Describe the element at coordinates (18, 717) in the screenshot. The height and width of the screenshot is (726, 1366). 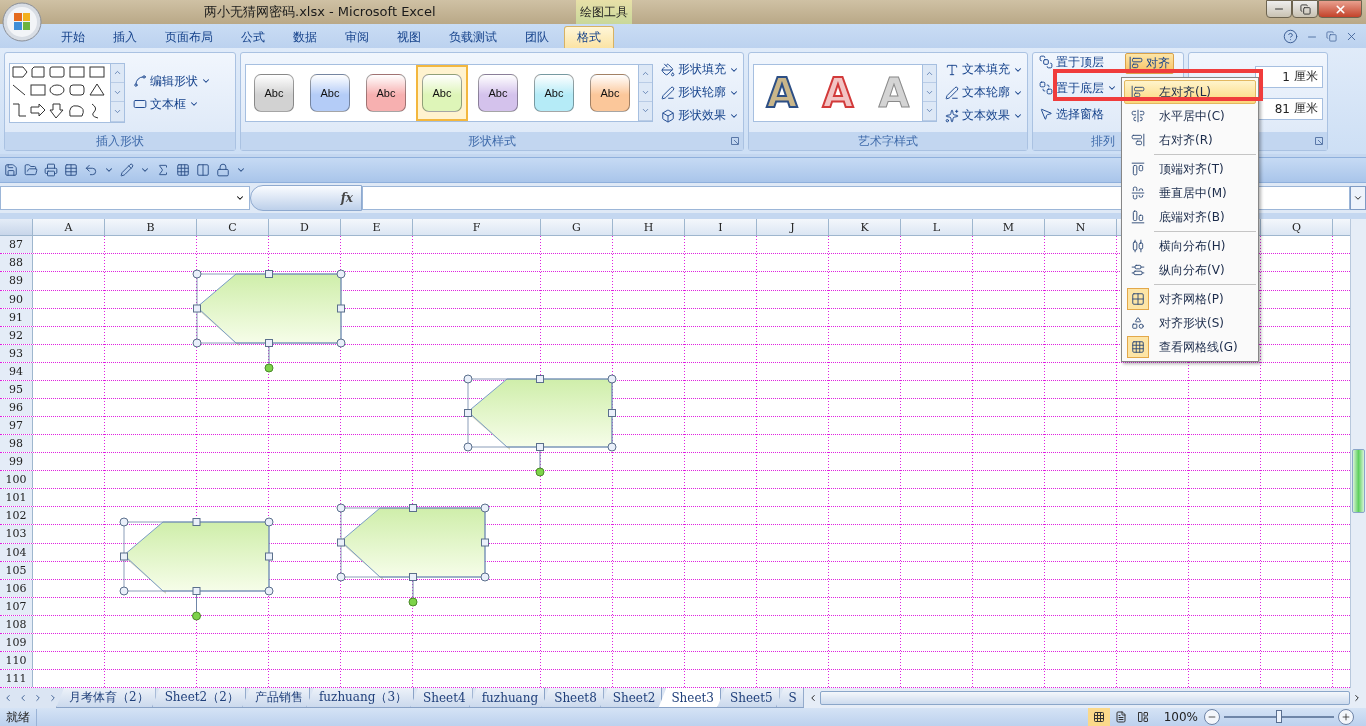
I see `status-text: 就绪` at that location.